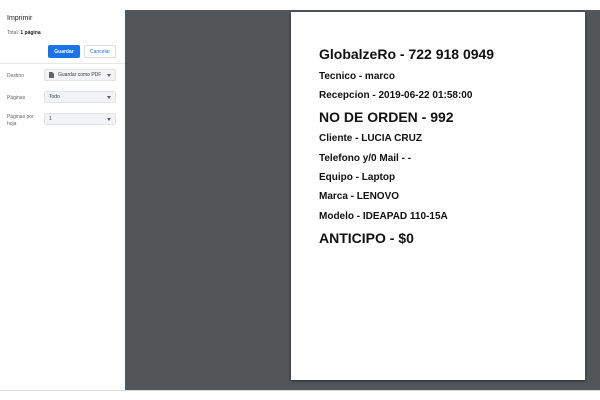 The width and height of the screenshot is (600, 400). What do you see at coordinates (62, 63) in the screenshot?
I see `divider` at bounding box center [62, 63].